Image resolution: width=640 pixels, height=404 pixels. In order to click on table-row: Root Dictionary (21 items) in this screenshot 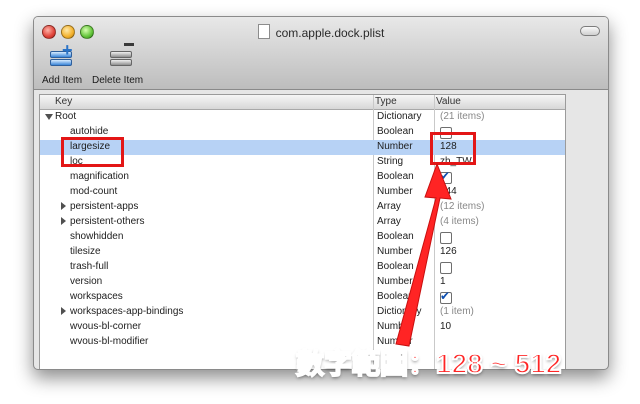, I will do `click(302, 117)`.